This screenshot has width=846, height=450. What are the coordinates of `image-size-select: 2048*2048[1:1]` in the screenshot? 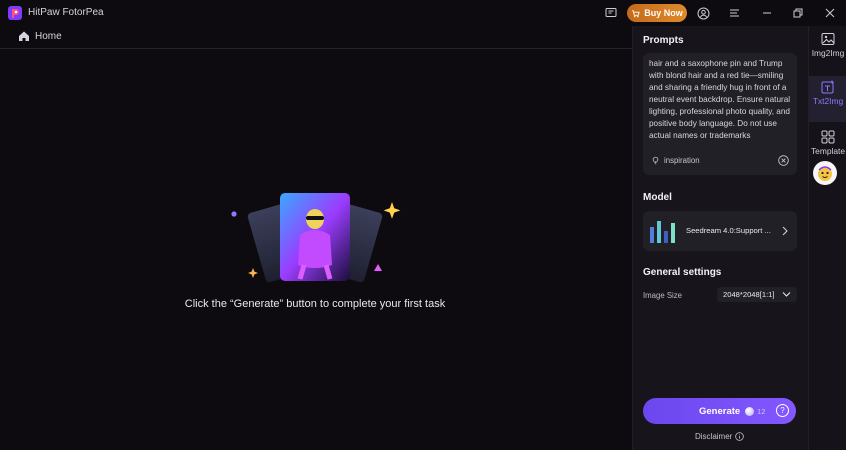 It's located at (757, 294).